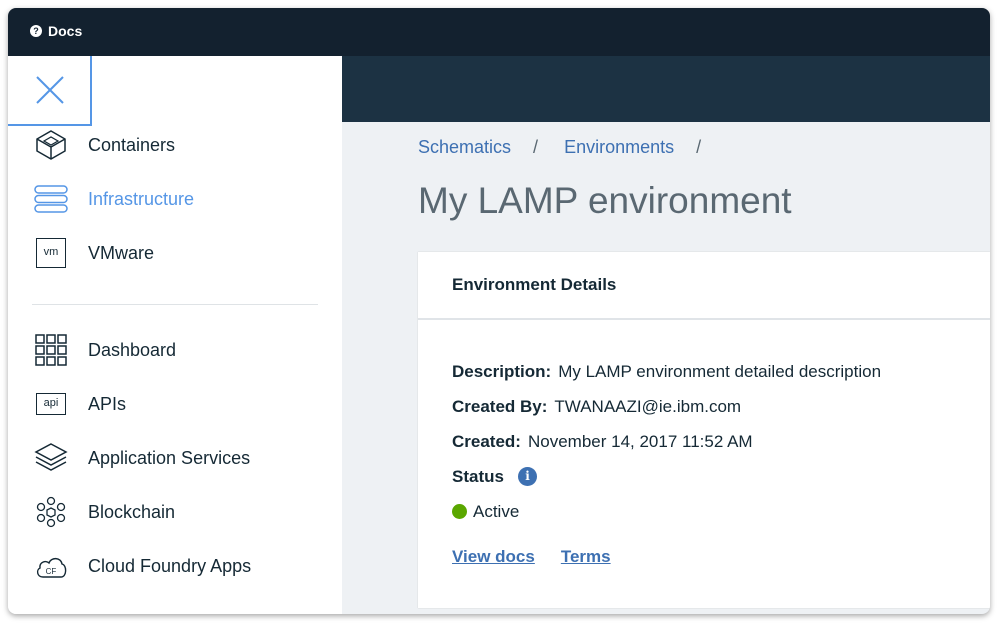 This screenshot has width=1006, height=630. Describe the element at coordinates (175, 253) in the screenshot. I see `sidebar-item-vmware: vm VMware` at that location.